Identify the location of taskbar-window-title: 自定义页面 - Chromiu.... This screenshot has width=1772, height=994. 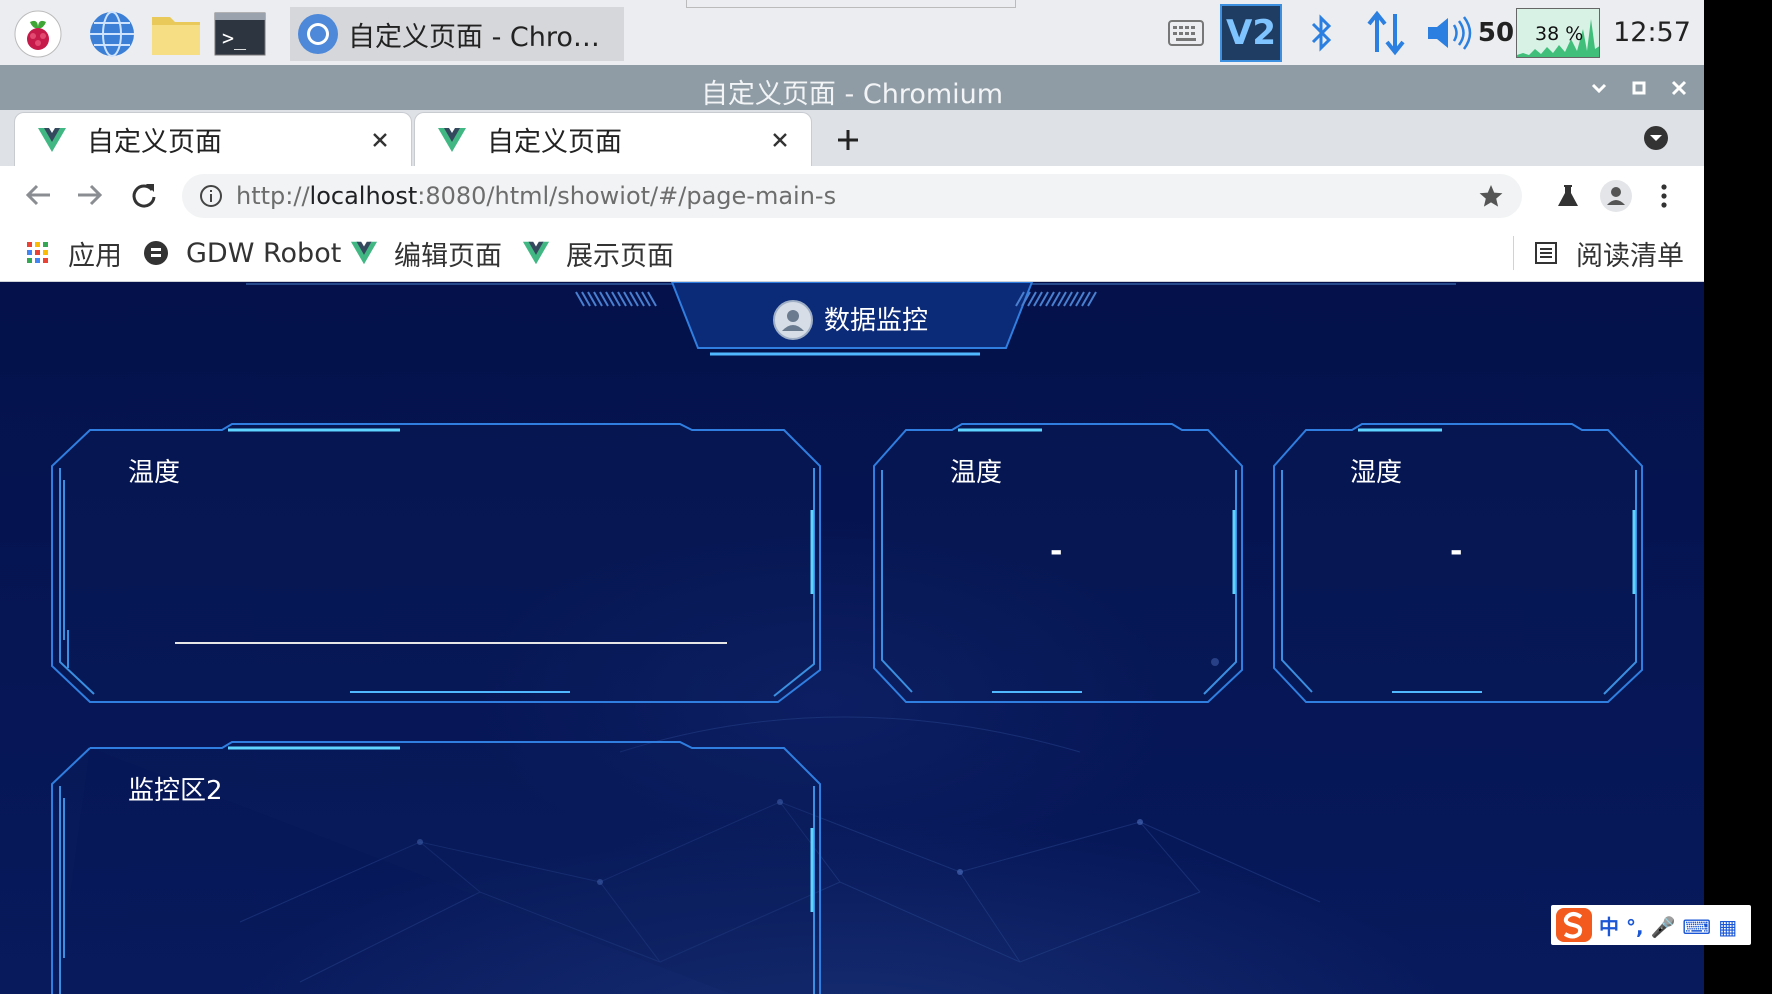
(484, 37).